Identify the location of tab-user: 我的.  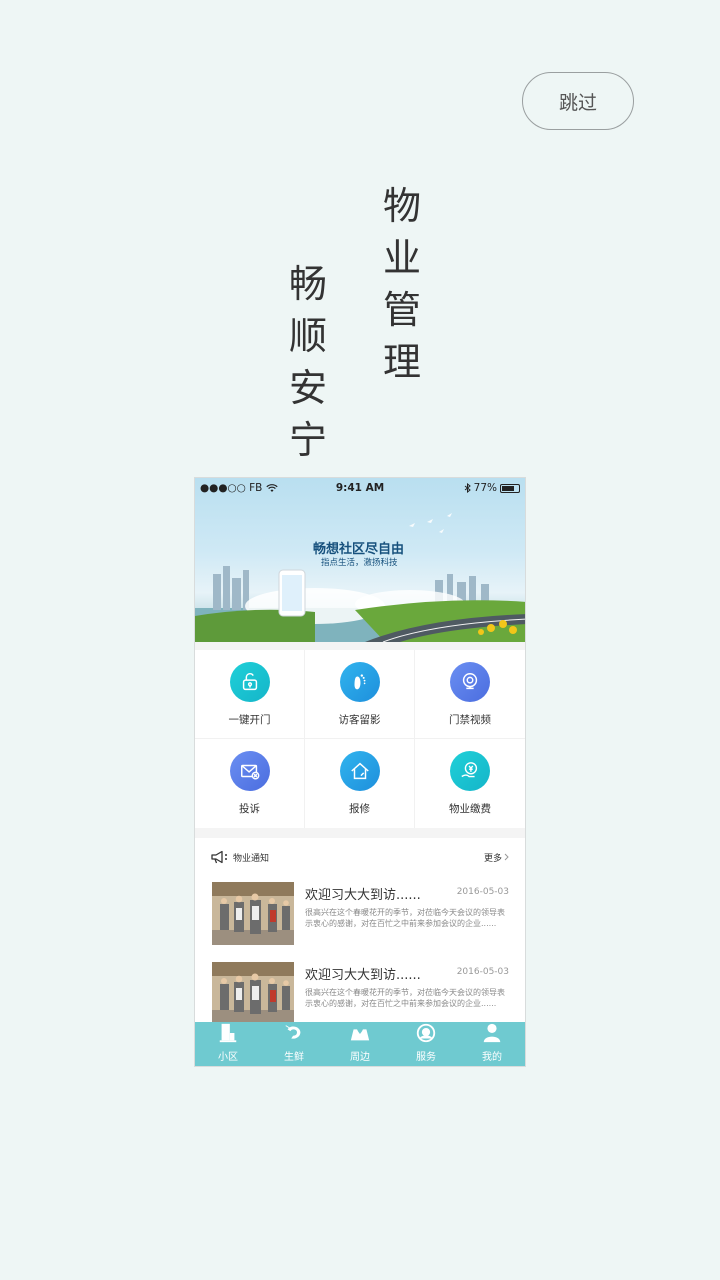
(492, 1044).